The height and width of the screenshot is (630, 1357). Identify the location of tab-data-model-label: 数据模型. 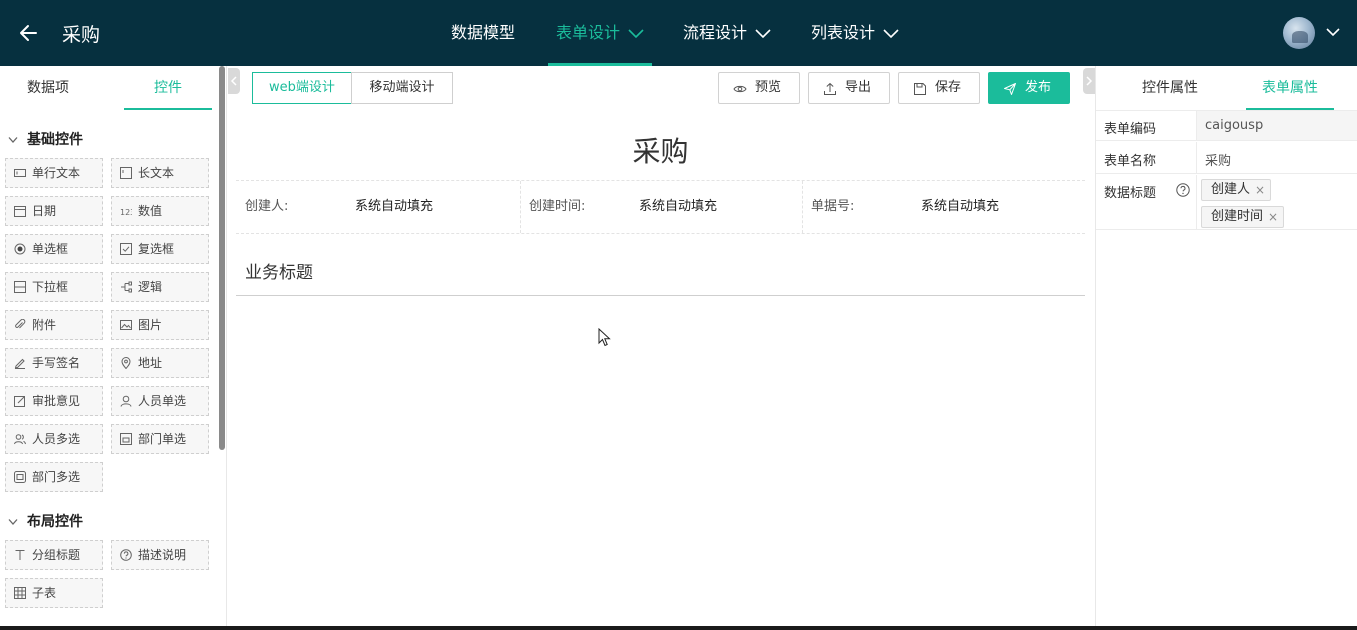
(483, 32).